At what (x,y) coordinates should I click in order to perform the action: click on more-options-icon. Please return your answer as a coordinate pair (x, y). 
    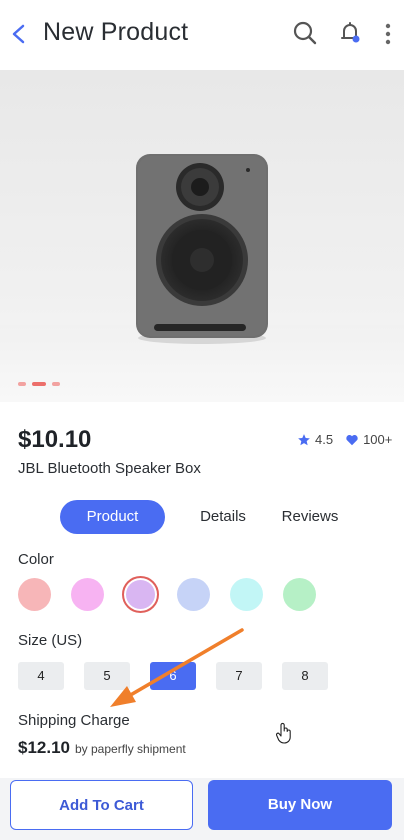
    Looking at the image, I should click on (388, 35).